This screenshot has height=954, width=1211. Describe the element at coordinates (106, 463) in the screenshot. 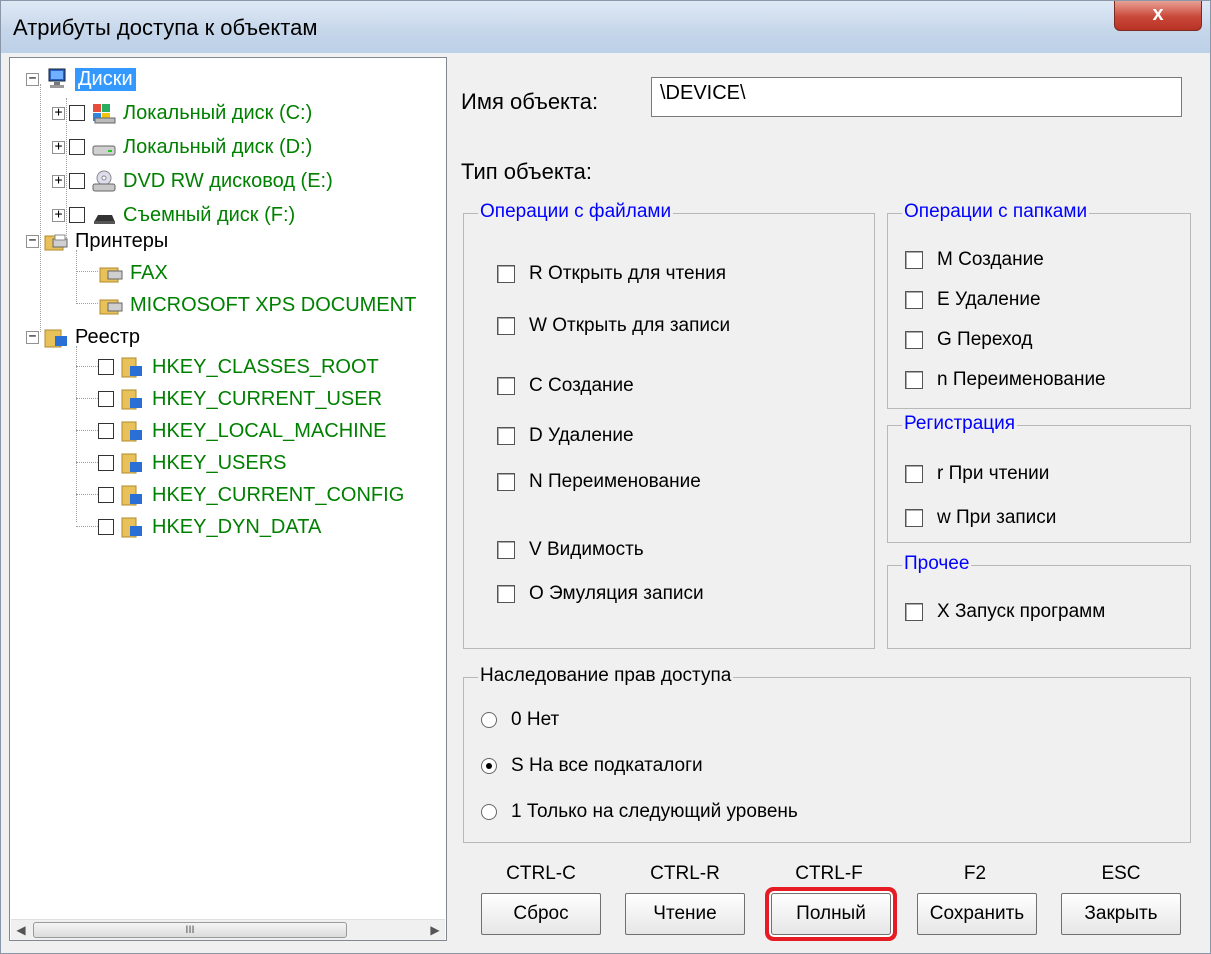

I see `hku-checkbox` at that location.